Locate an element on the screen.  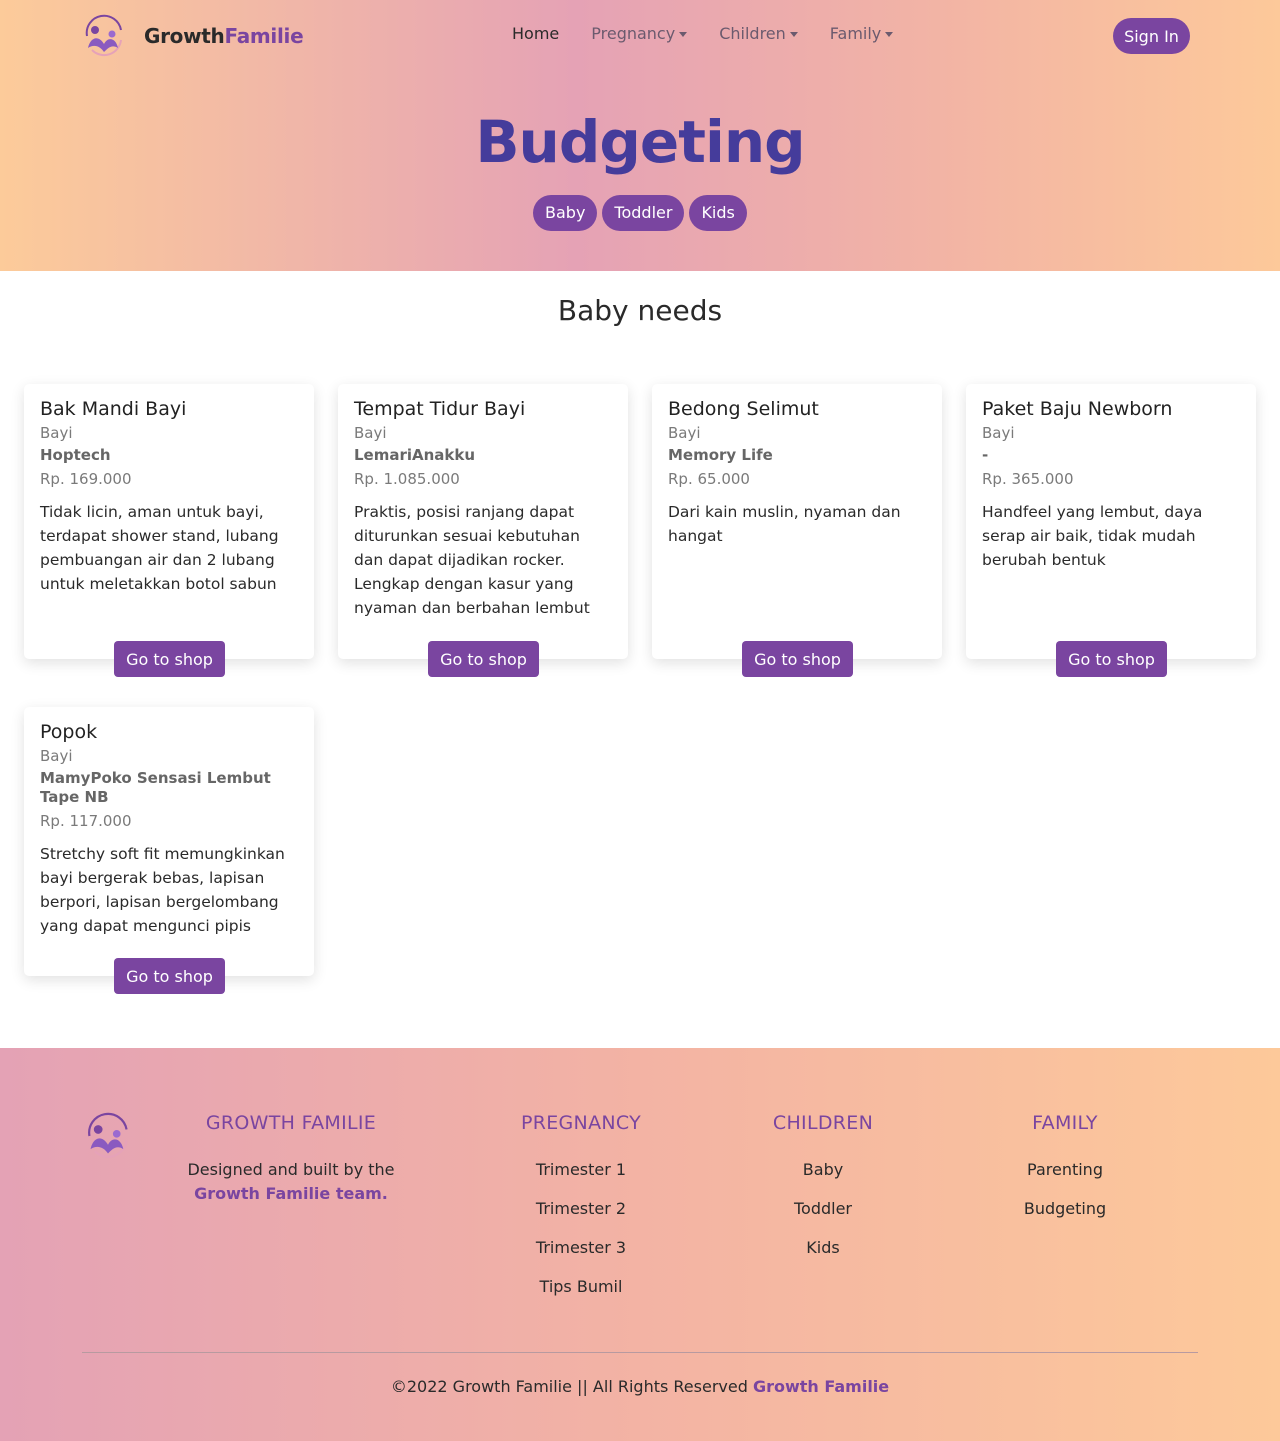
product-brand: - is located at coordinates (985, 455).